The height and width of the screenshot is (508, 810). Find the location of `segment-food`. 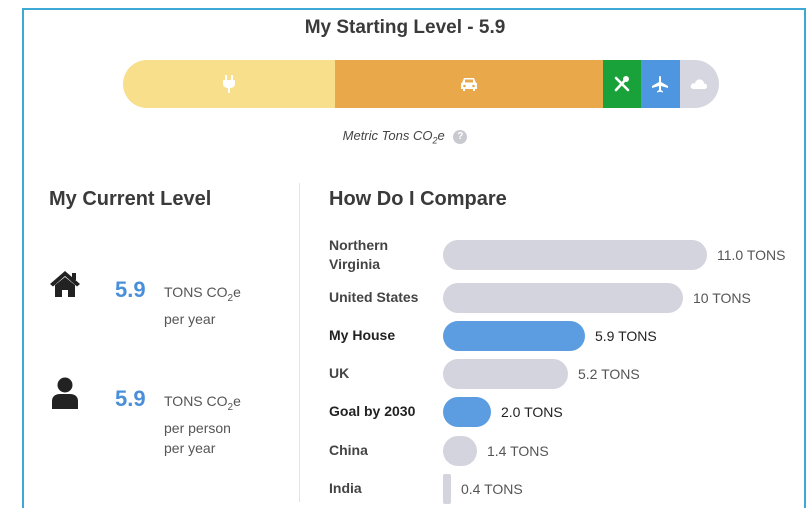

segment-food is located at coordinates (622, 84).